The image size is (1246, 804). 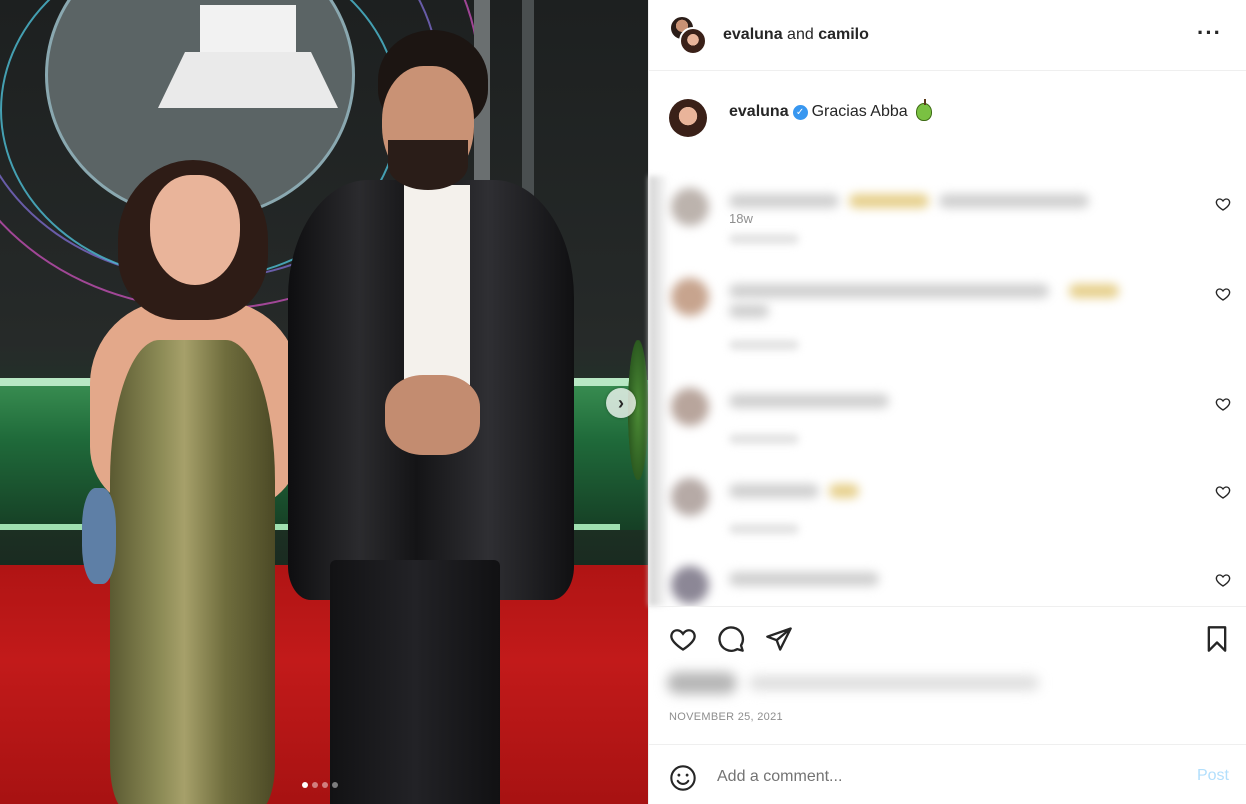 I want to click on man-beard, so click(x=428, y=165).